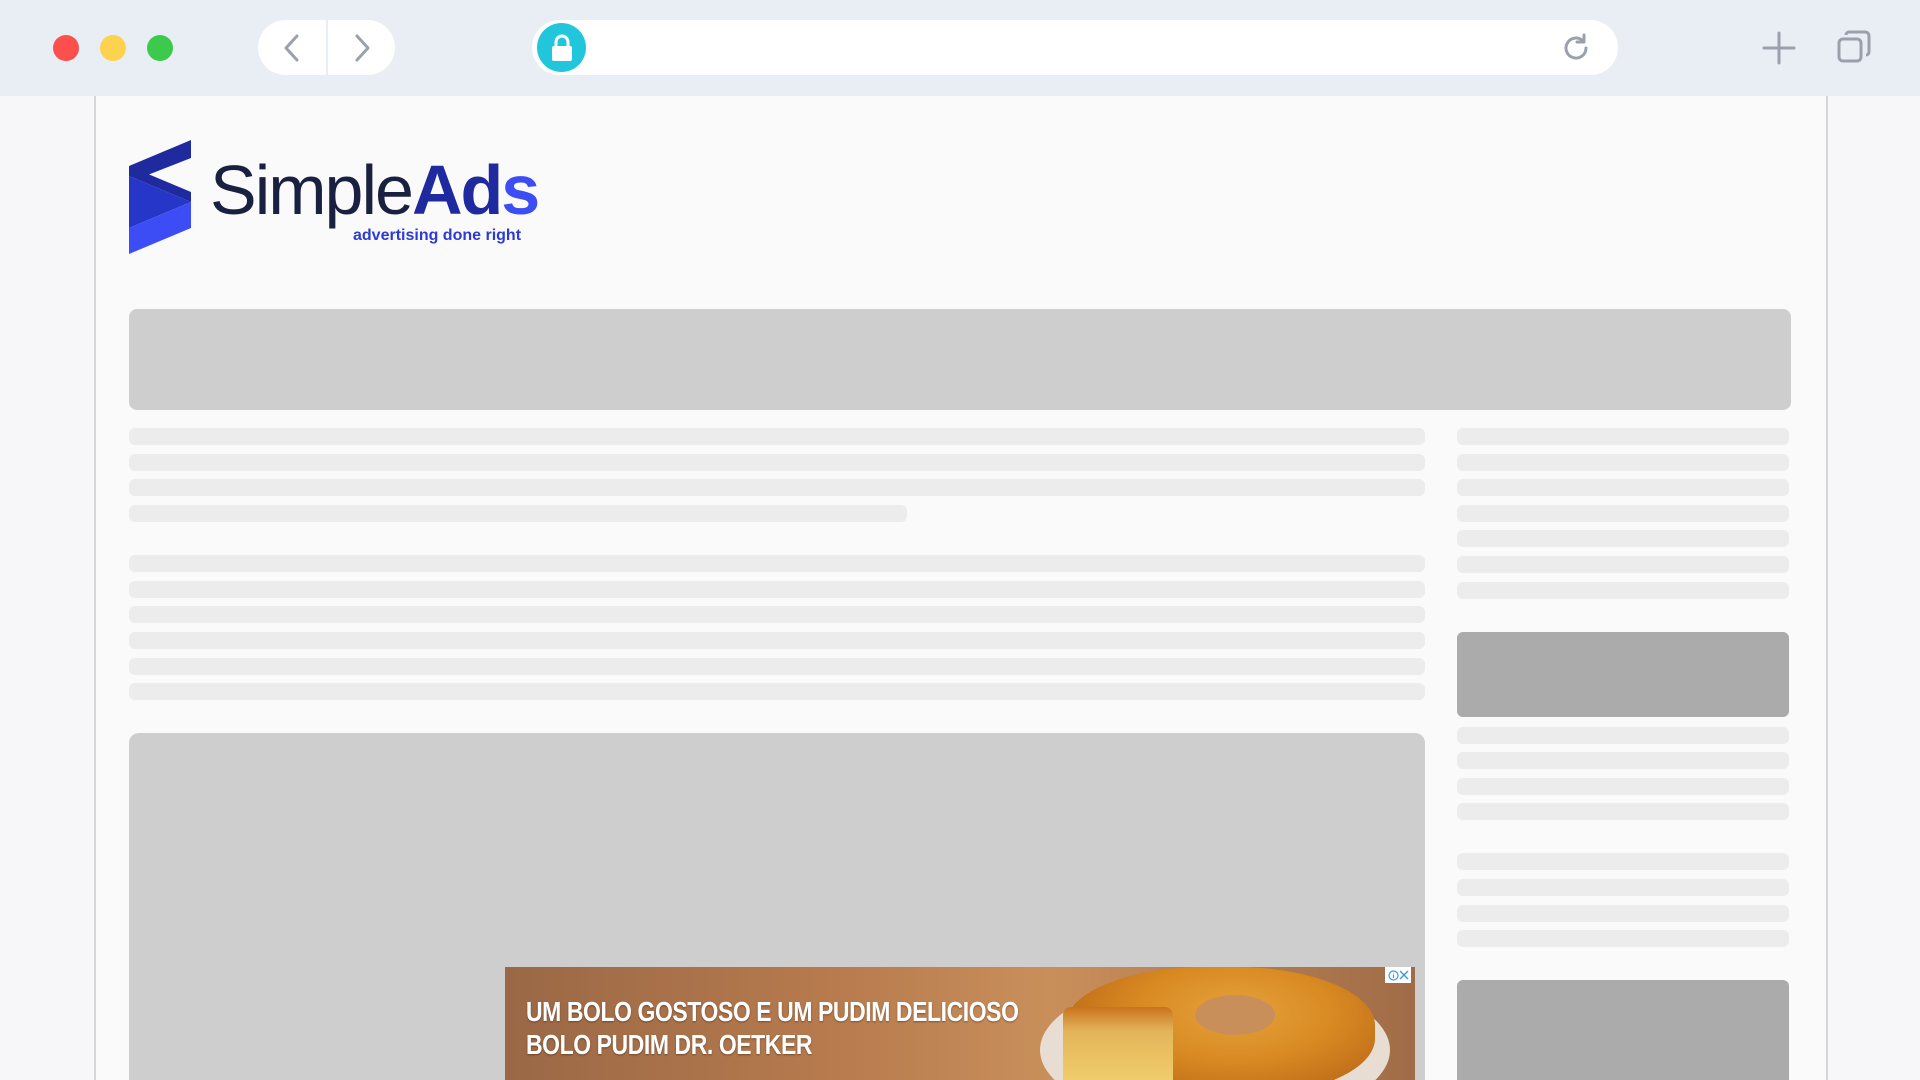 The height and width of the screenshot is (1080, 1920). I want to click on minimize-window-button, so click(113, 48).